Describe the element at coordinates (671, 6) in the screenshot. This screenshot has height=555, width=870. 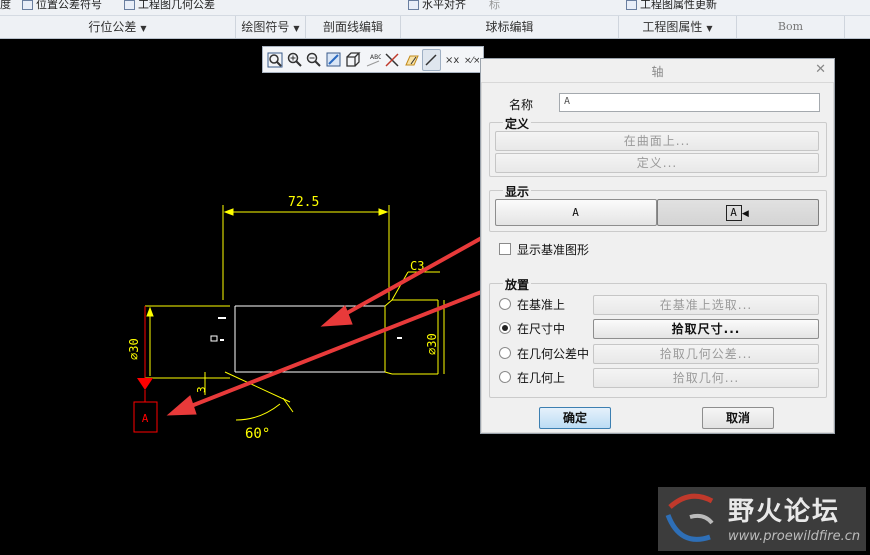
I see `drawing-attr-update-button: 工程图属性更新` at that location.